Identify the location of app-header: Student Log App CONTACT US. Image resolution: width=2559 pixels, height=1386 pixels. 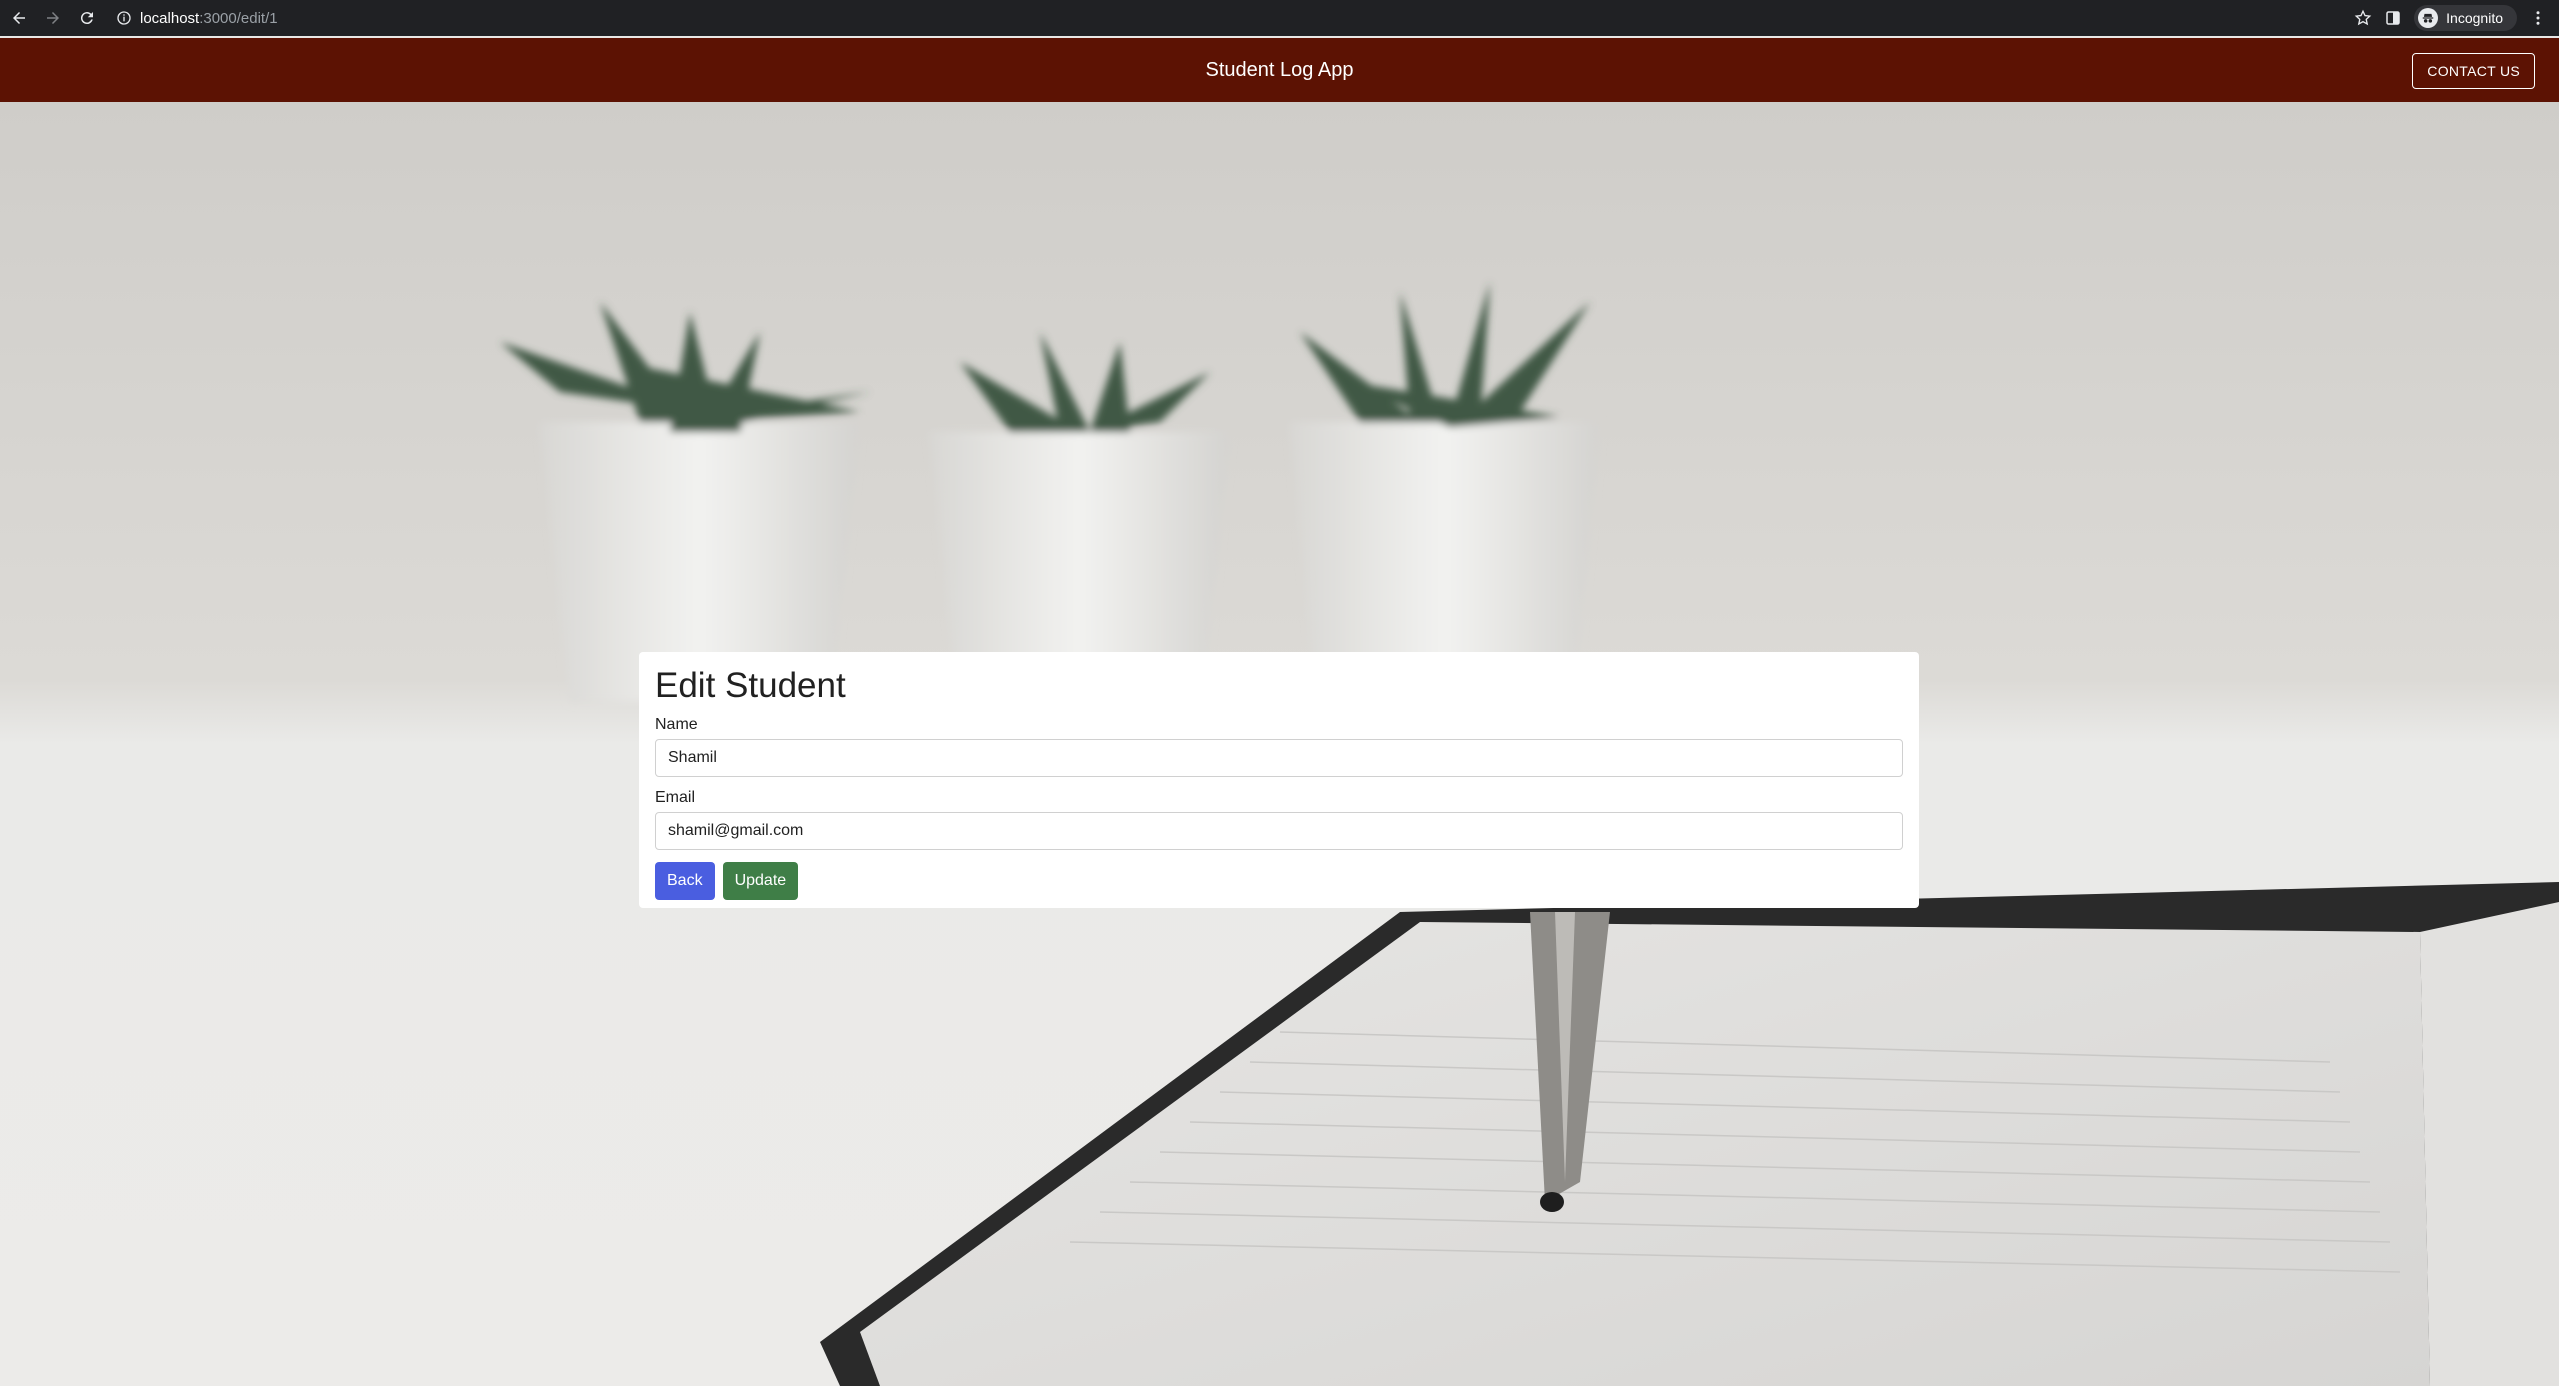
(1279, 70).